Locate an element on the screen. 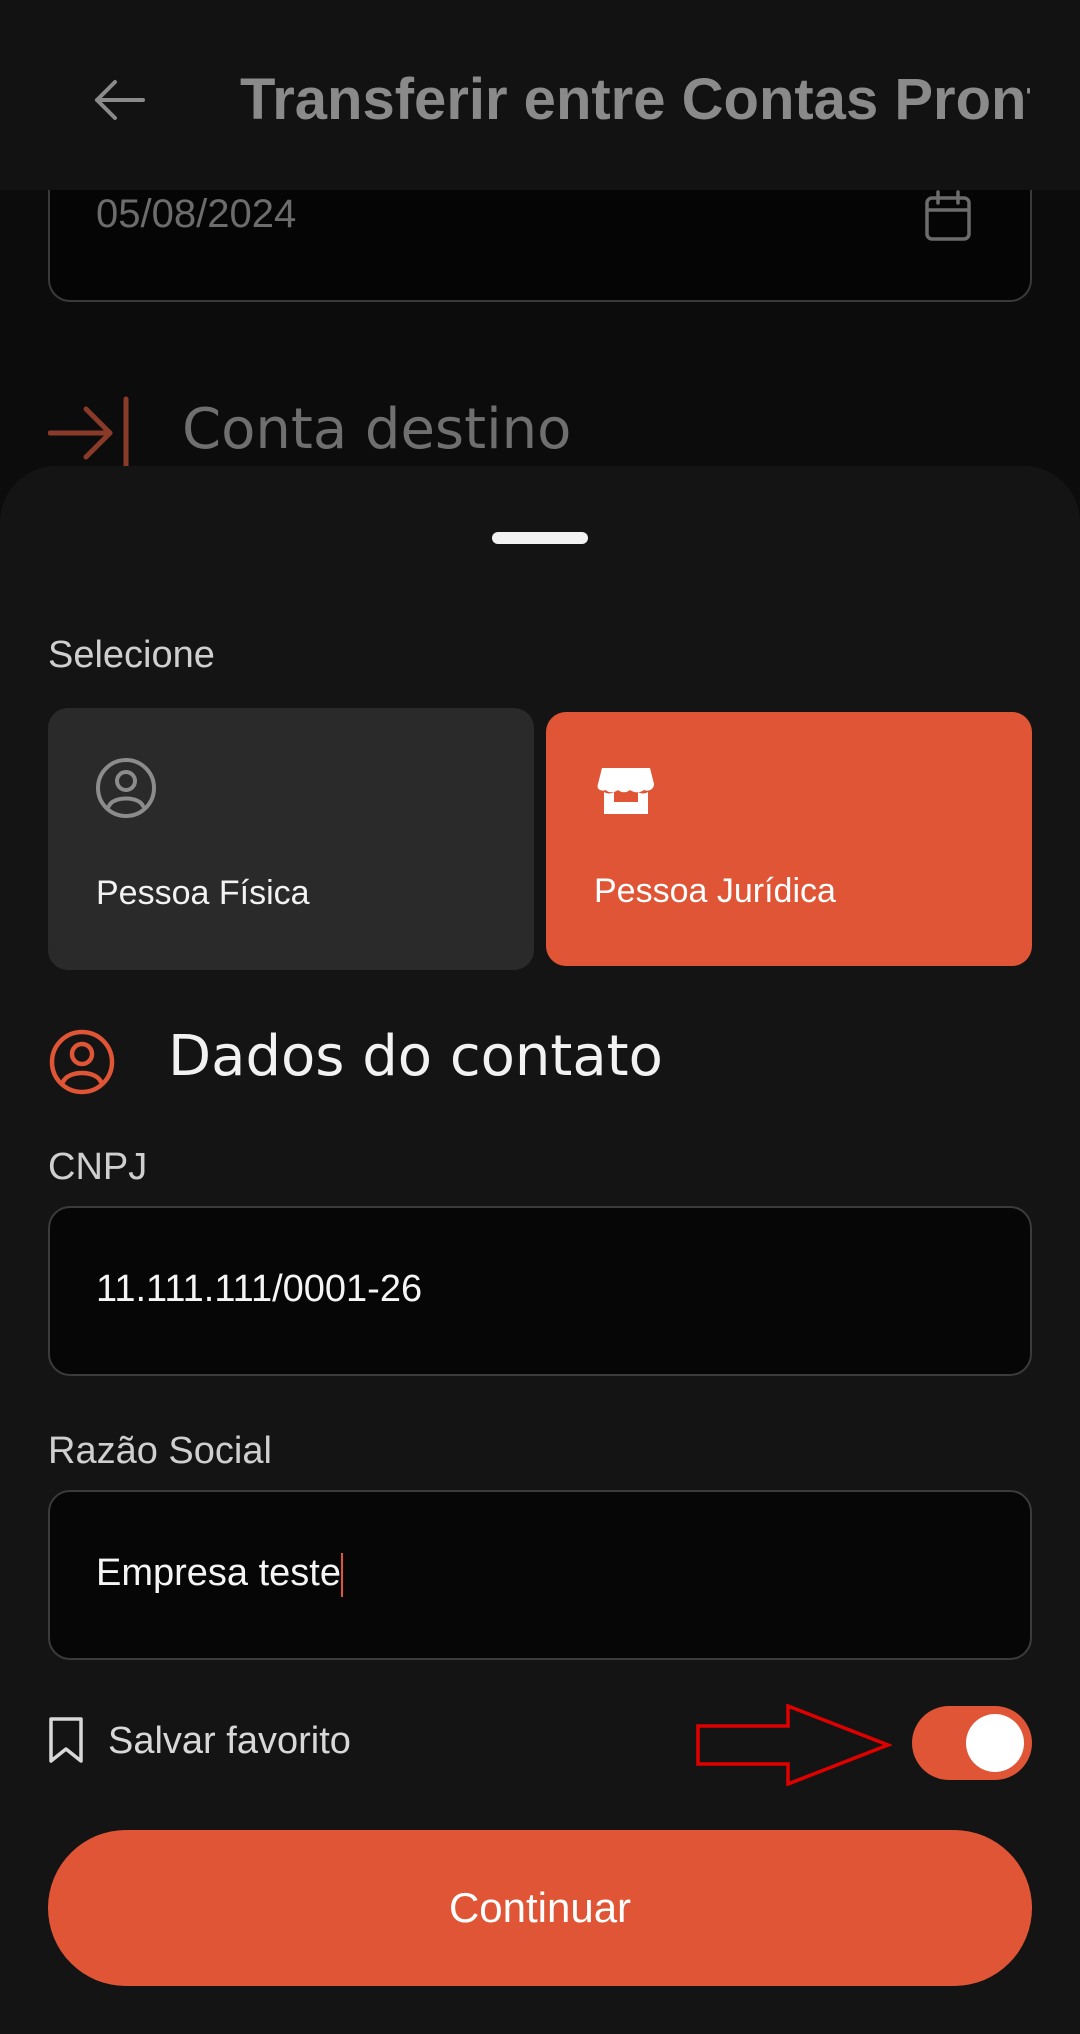  page-title: Transferir entre Contas Pronta is located at coordinates (635, 99).